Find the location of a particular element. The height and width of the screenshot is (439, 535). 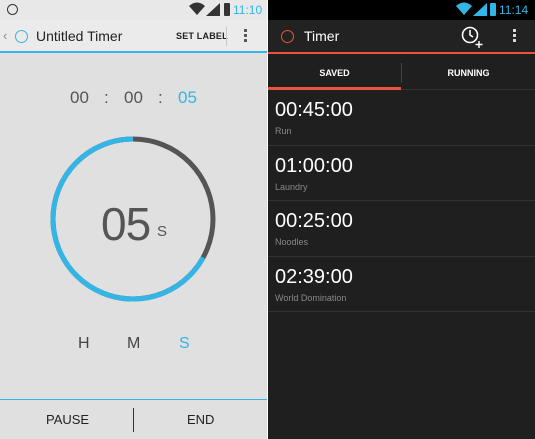

bottom-bar: PAUSE END is located at coordinates (133, 419).